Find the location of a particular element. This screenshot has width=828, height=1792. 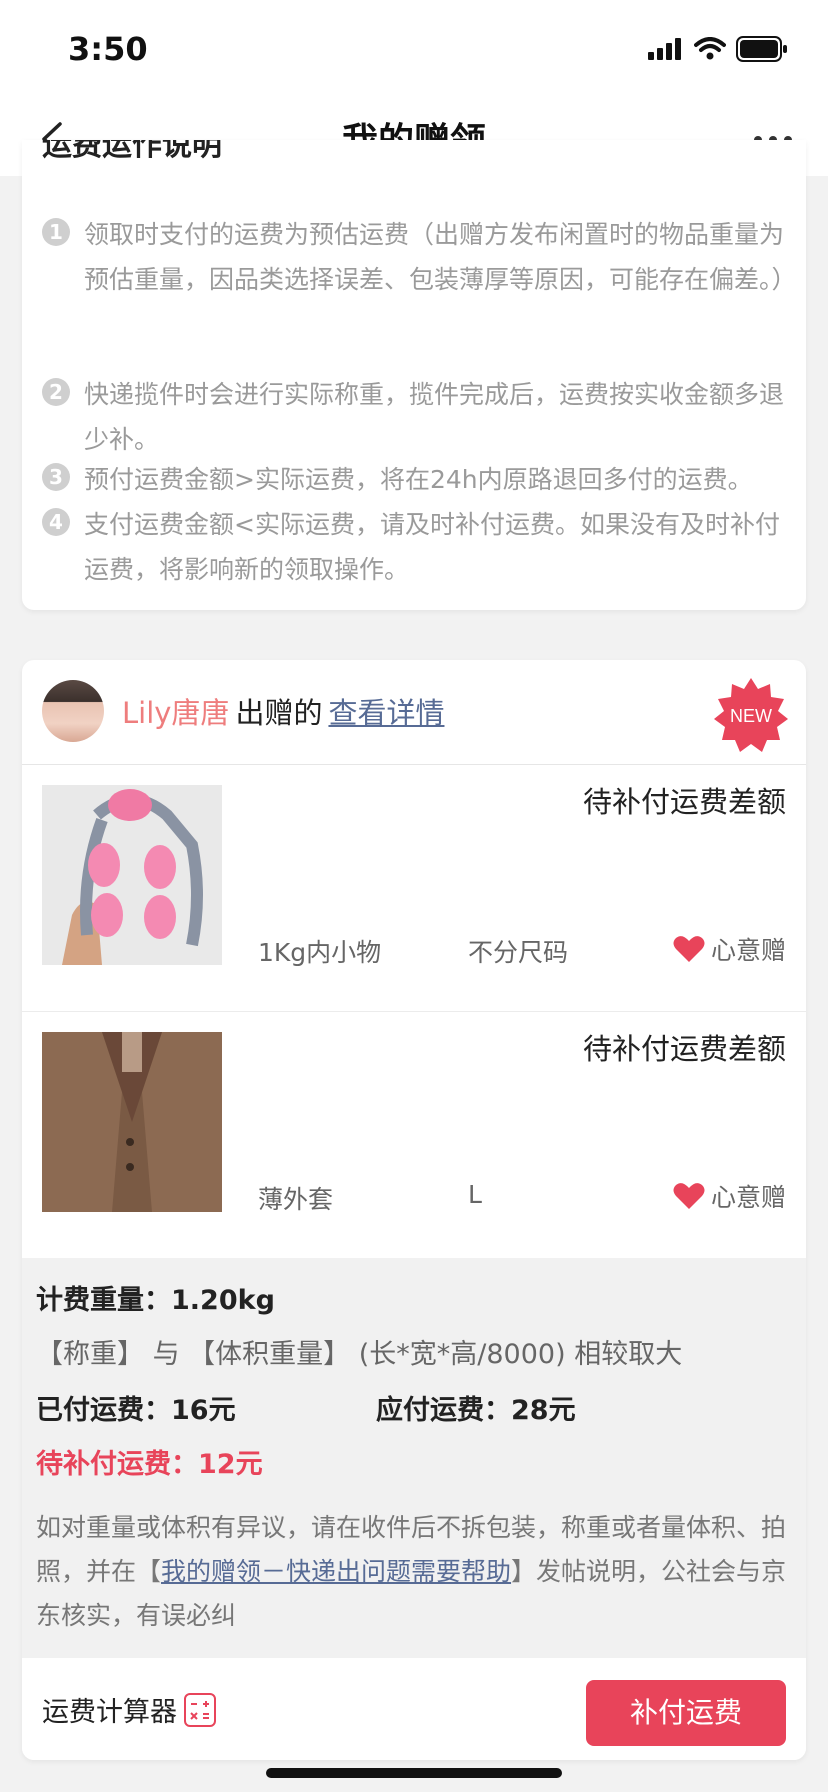

note-number: 2 is located at coordinates (56, 392).